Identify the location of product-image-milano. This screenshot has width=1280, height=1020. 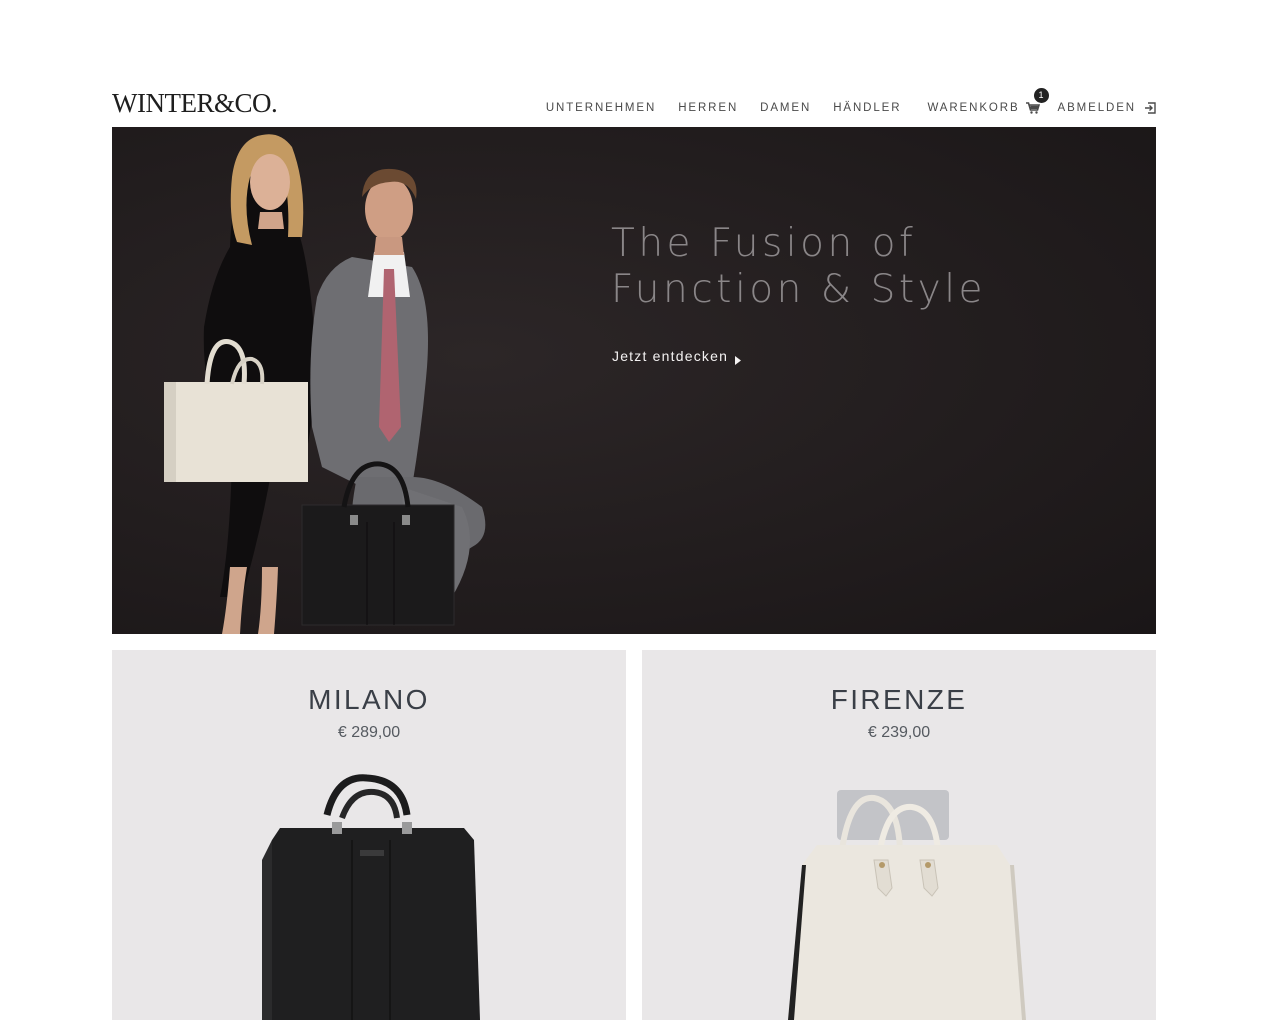
(371, 897).